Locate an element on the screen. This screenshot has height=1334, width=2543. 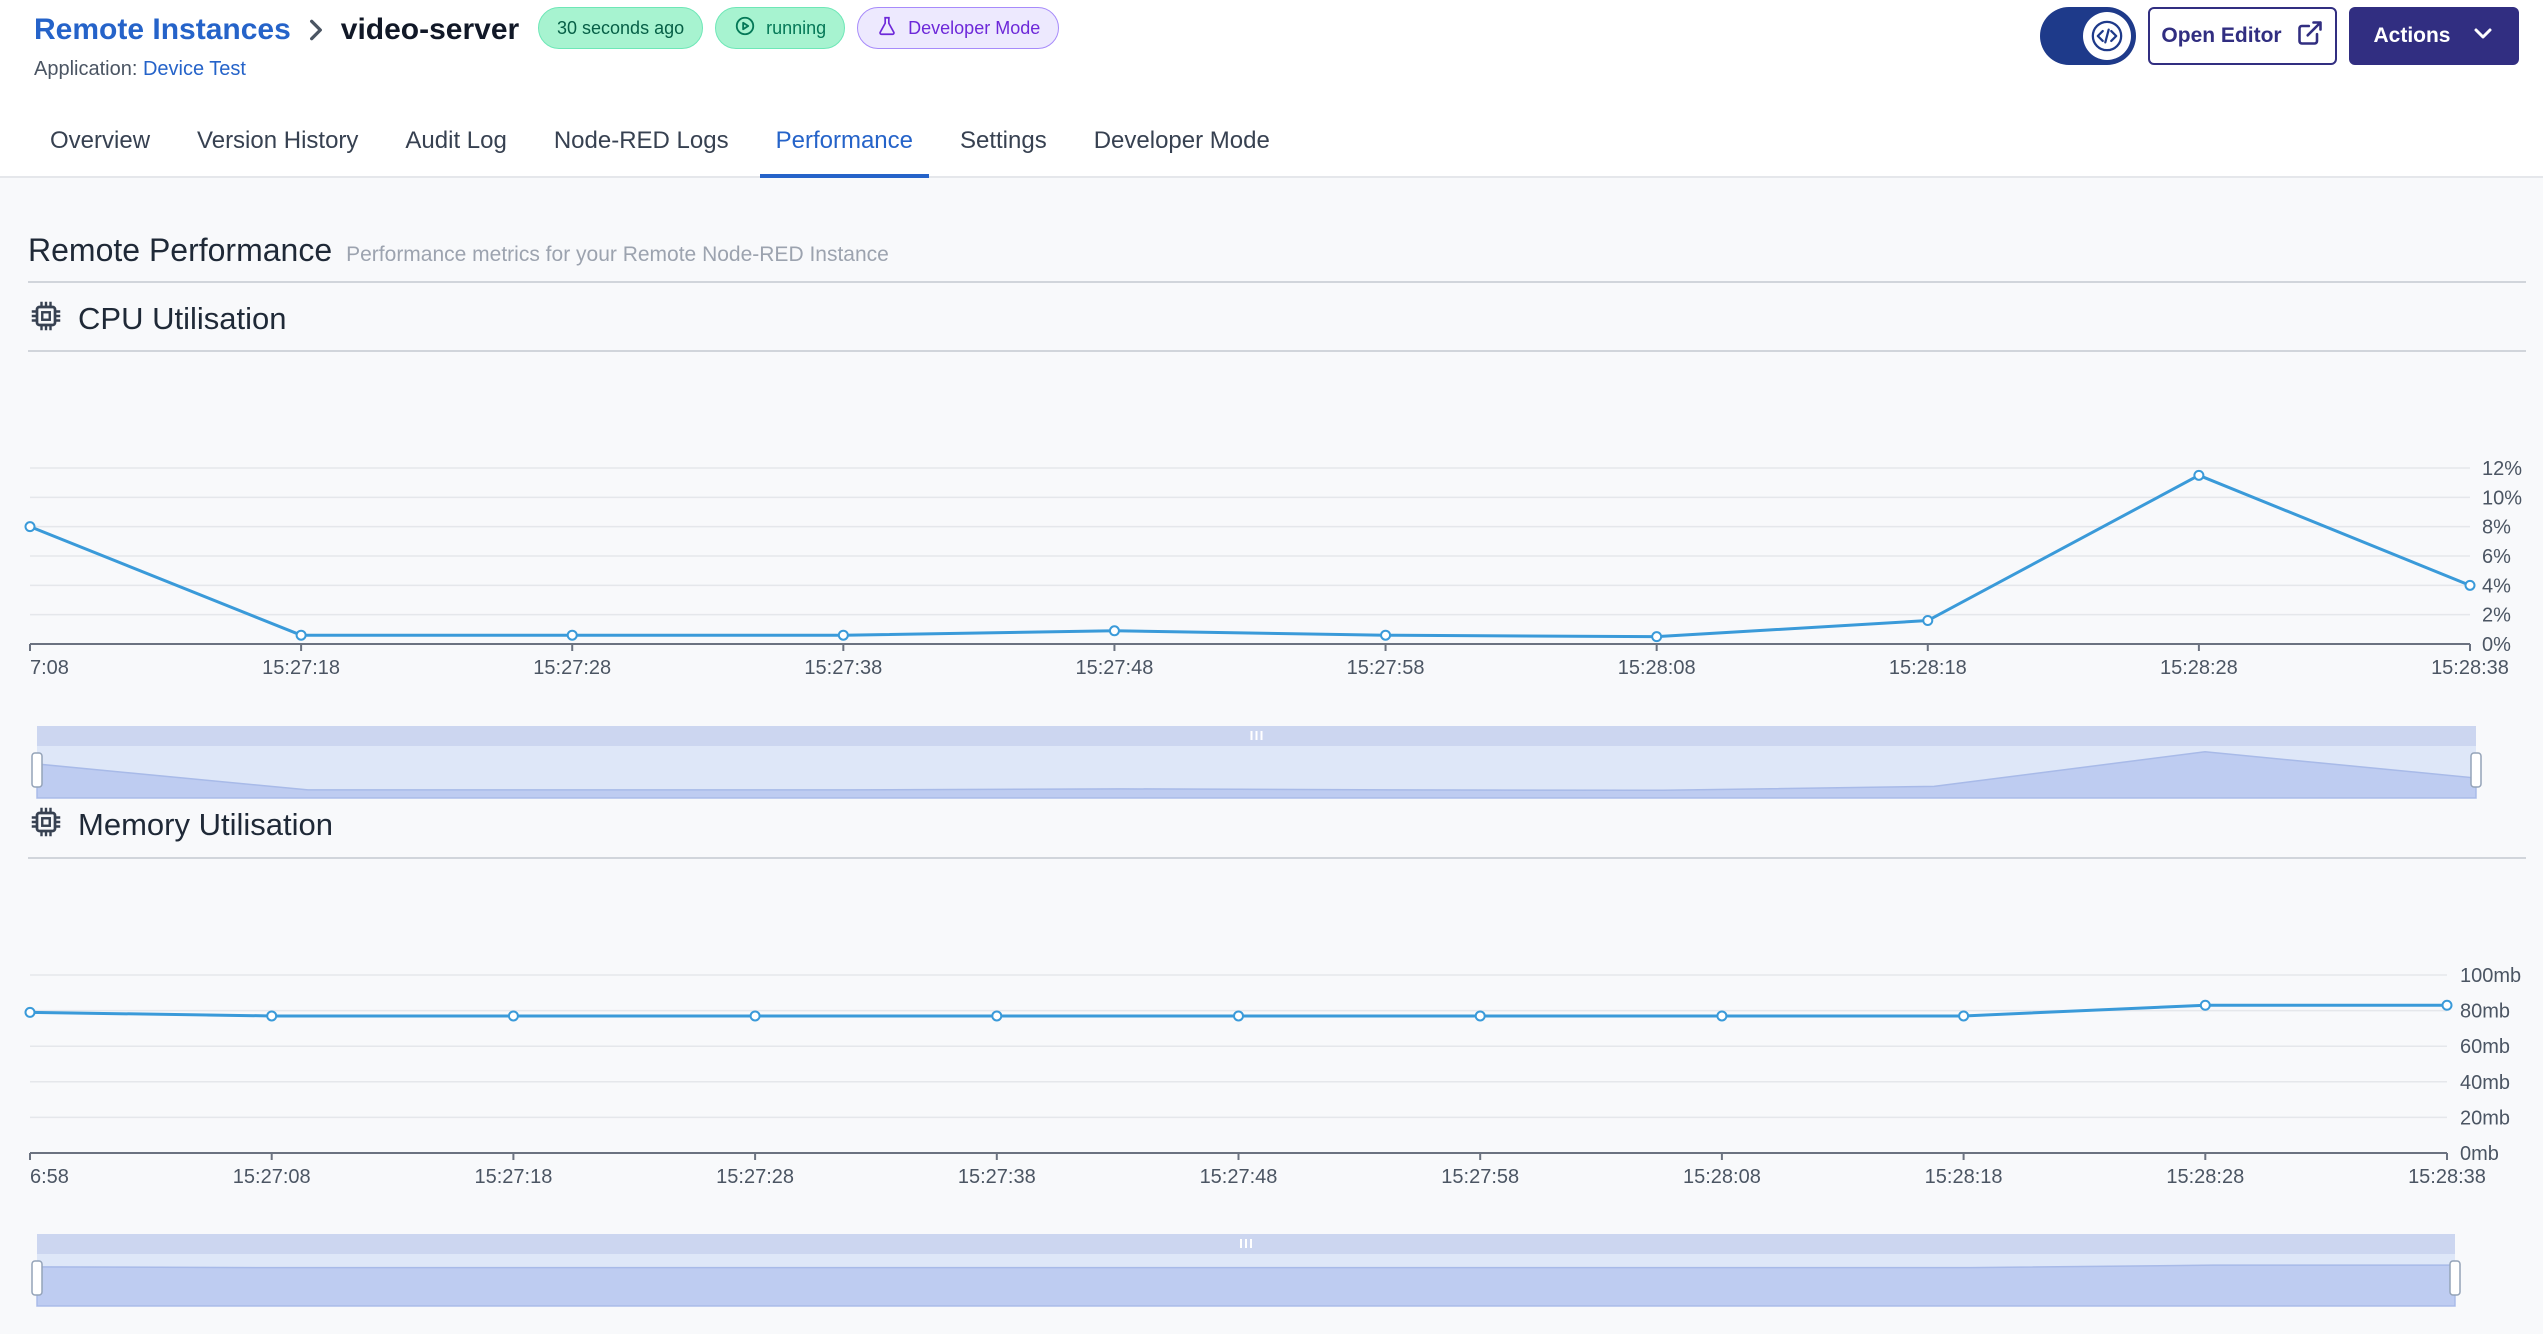
actions-label: Actions is located at coordinates (2412, 35).